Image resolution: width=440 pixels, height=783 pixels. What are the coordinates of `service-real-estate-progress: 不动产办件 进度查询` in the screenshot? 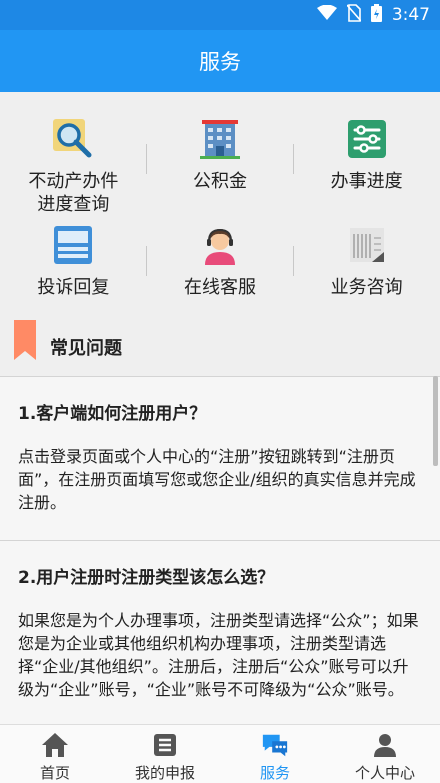 It's located at (73, 168).